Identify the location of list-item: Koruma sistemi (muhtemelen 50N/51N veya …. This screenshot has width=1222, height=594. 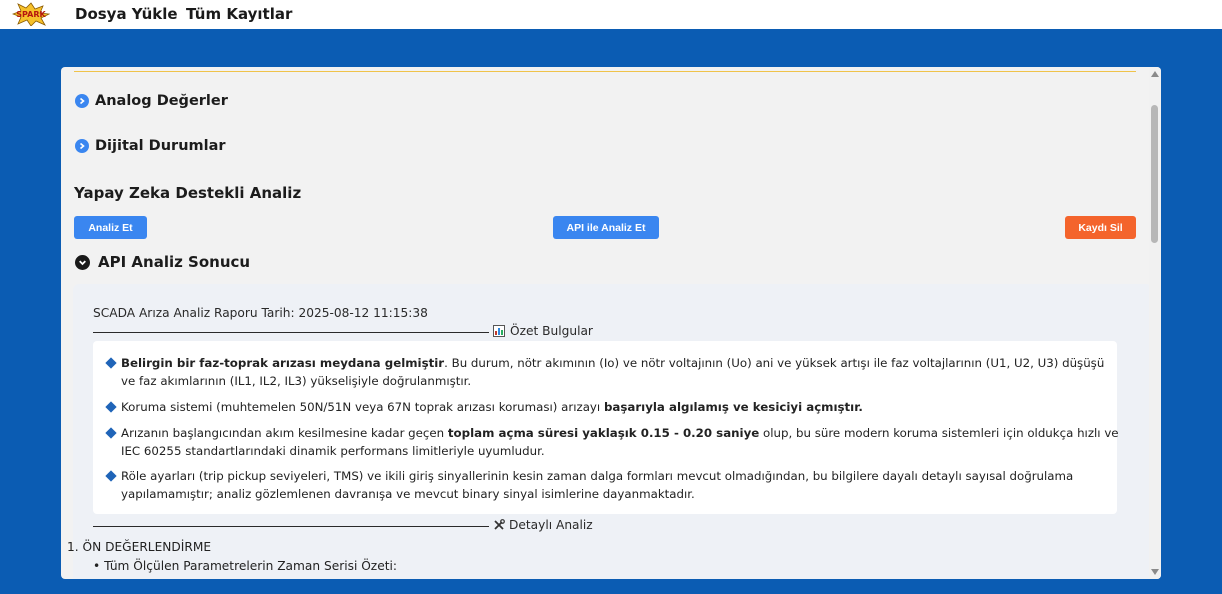
(613, 407).